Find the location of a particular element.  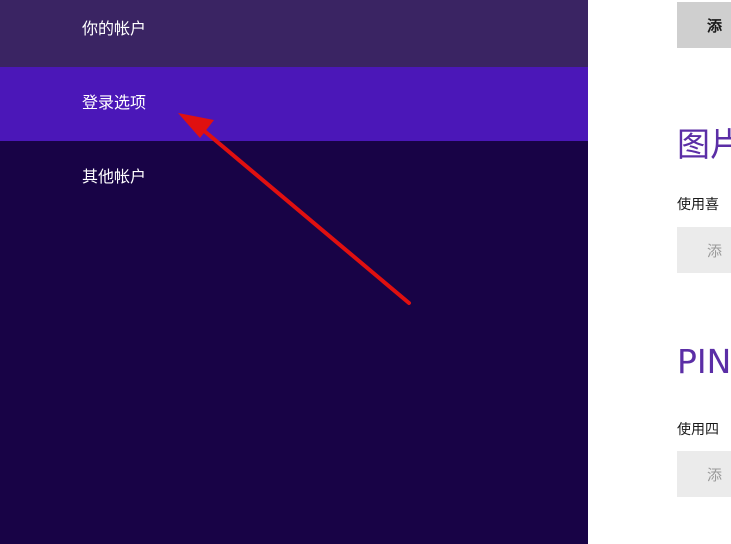

sidebar-item-label: 登录选项 is located at coordinates (114, 102).